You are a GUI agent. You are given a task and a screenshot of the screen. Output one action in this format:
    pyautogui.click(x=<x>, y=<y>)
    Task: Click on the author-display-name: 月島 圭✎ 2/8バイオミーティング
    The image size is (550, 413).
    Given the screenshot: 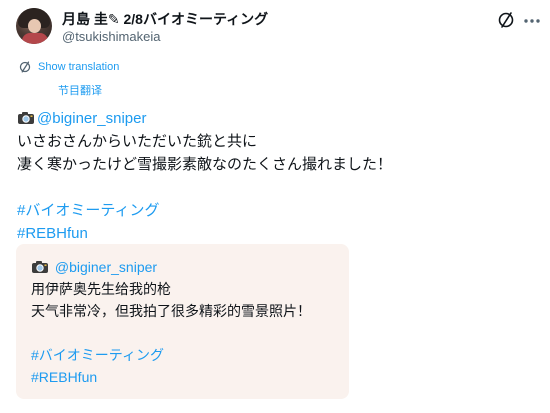 What is the action you would take?
    pyautogui.click(x=165, y=19)
    